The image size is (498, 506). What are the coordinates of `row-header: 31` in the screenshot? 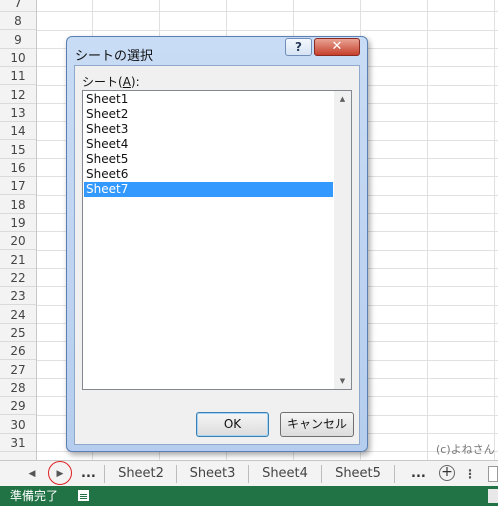 It's located at (18, 443).